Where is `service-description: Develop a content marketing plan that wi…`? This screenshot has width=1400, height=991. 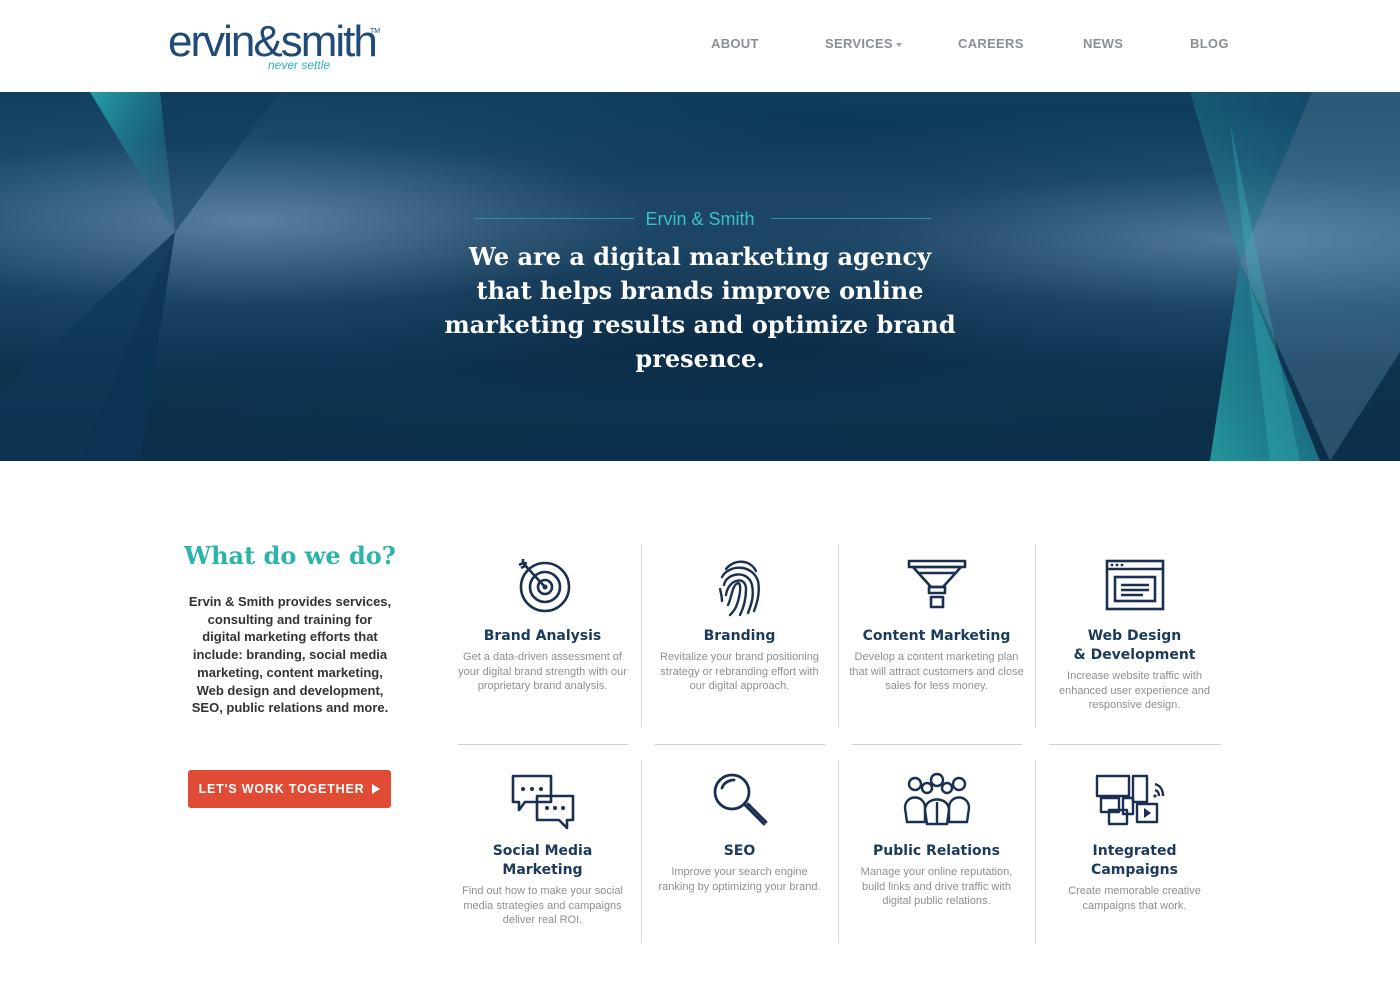 service-description: Develop a content marketing plan that wi… is located at coordinates (936, 671).